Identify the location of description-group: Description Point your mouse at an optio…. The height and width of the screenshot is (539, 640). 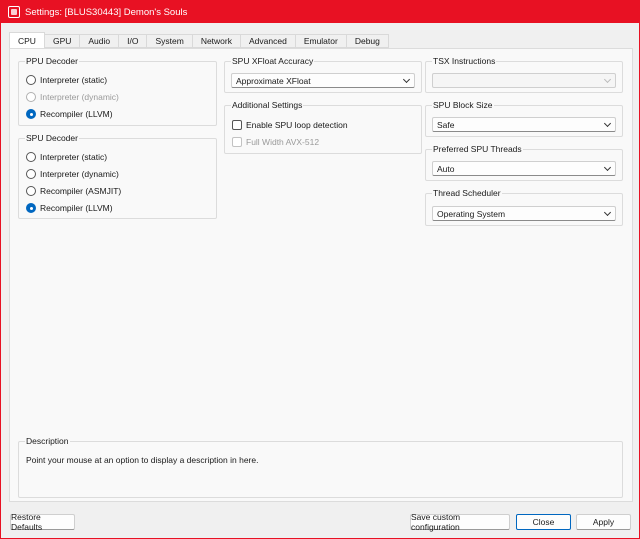
(320, 467).